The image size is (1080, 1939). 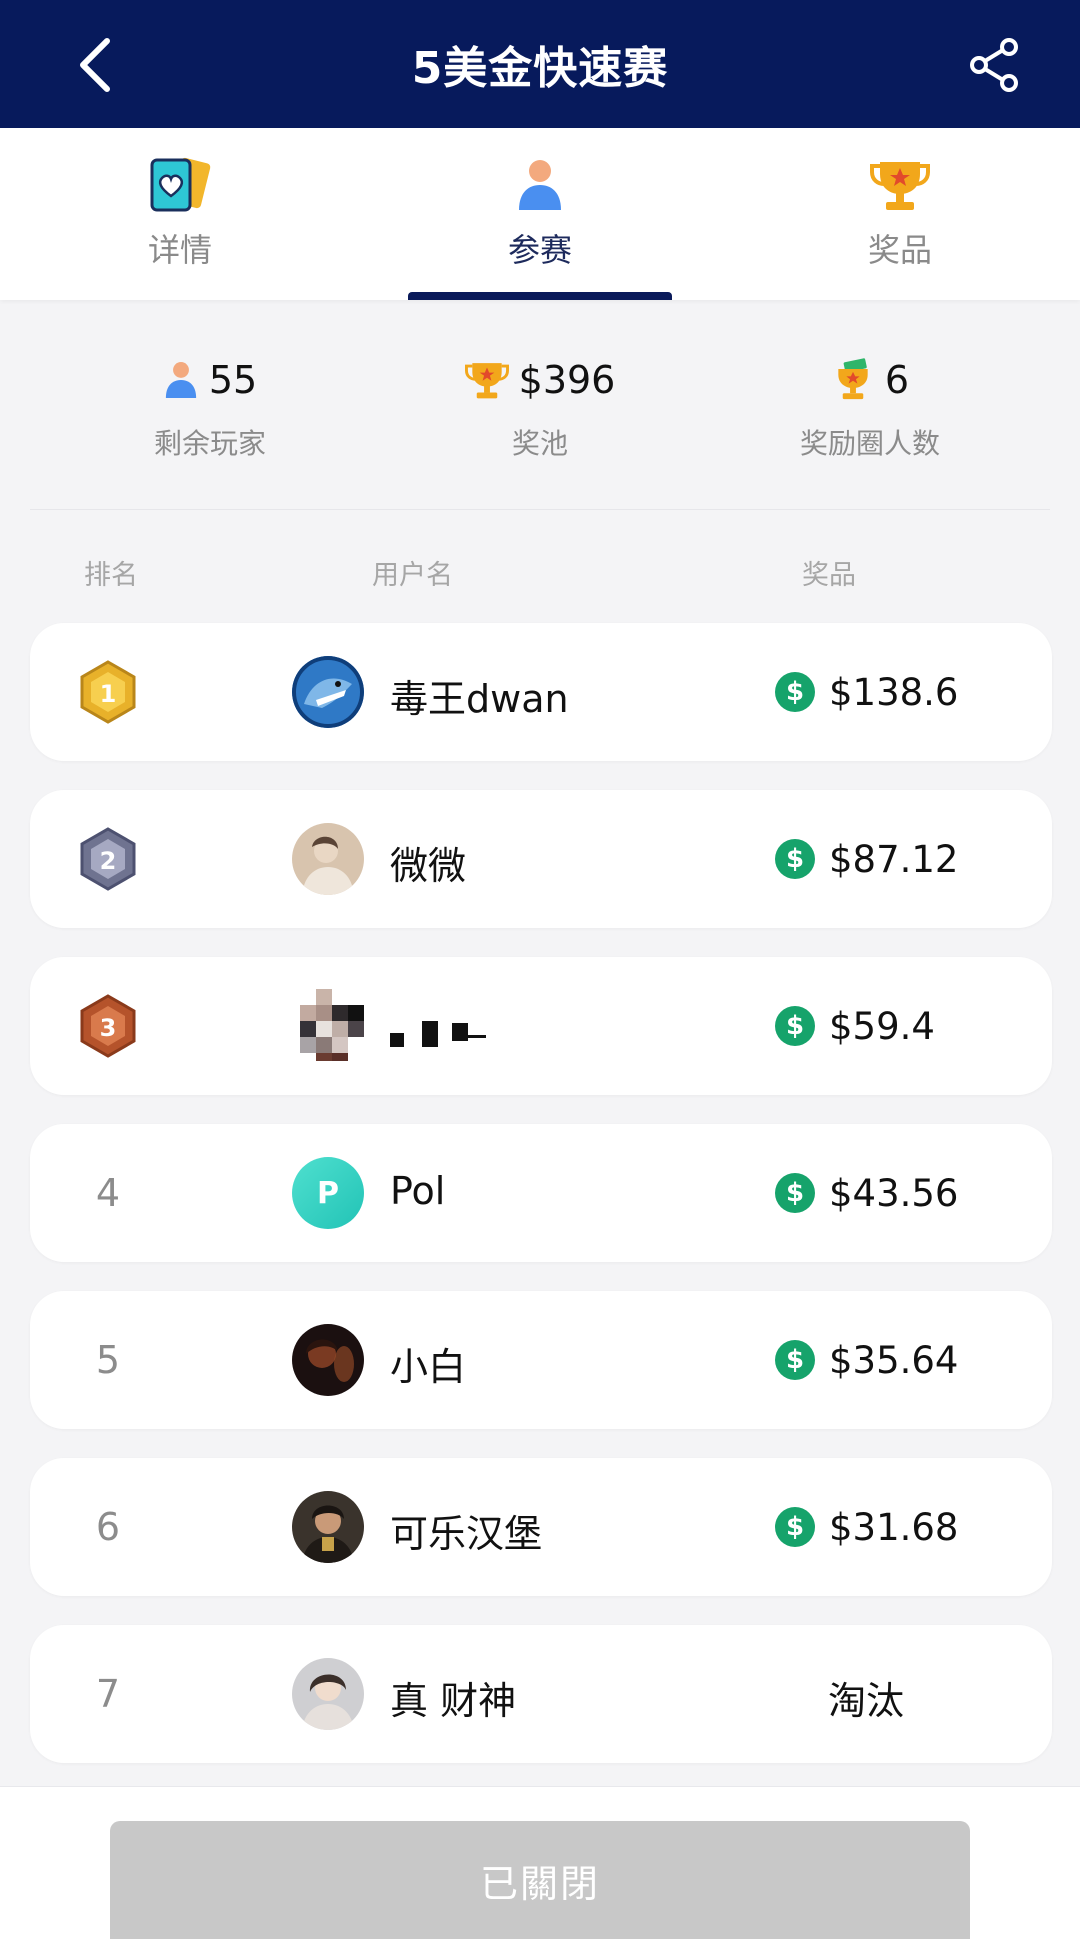 What do you see at coordinates (540, 185) in the screenshot?
I see `user-icon` at bounding box center [540, 185].